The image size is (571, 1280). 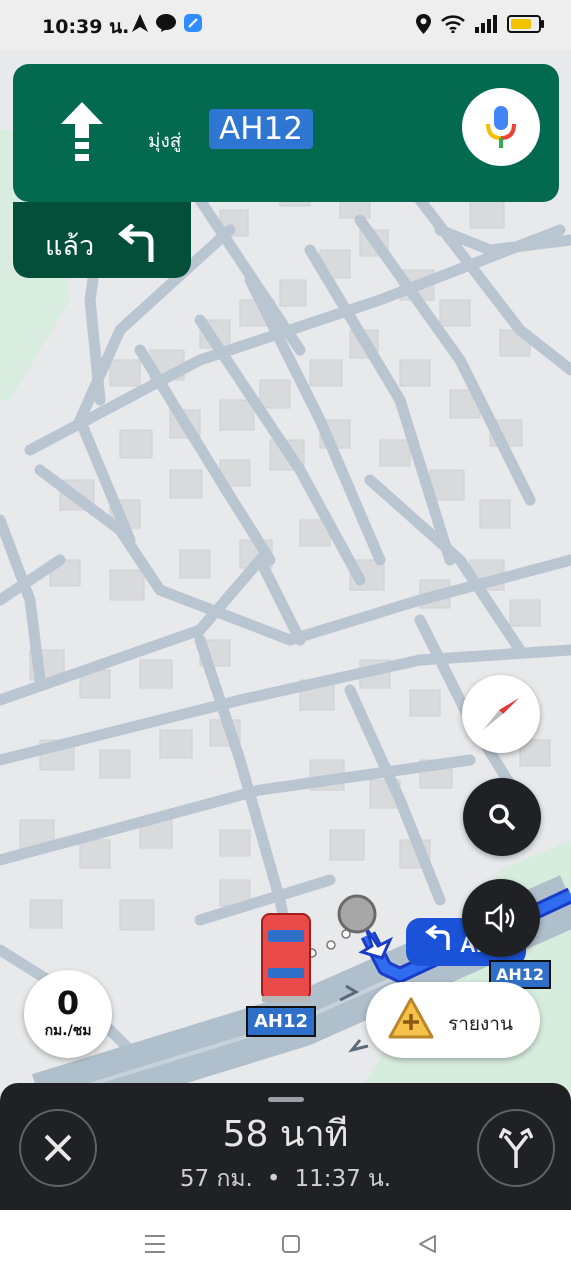 I want to click on search-icon, so click(x=502, y=817).